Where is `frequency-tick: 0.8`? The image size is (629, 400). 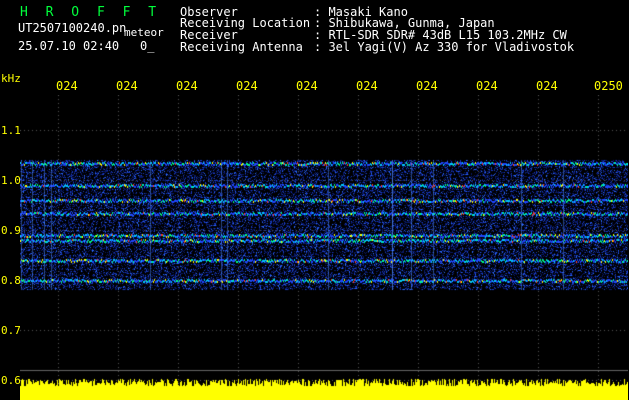
frequency-tick: 0.8 is located at coordinates (11, 280).